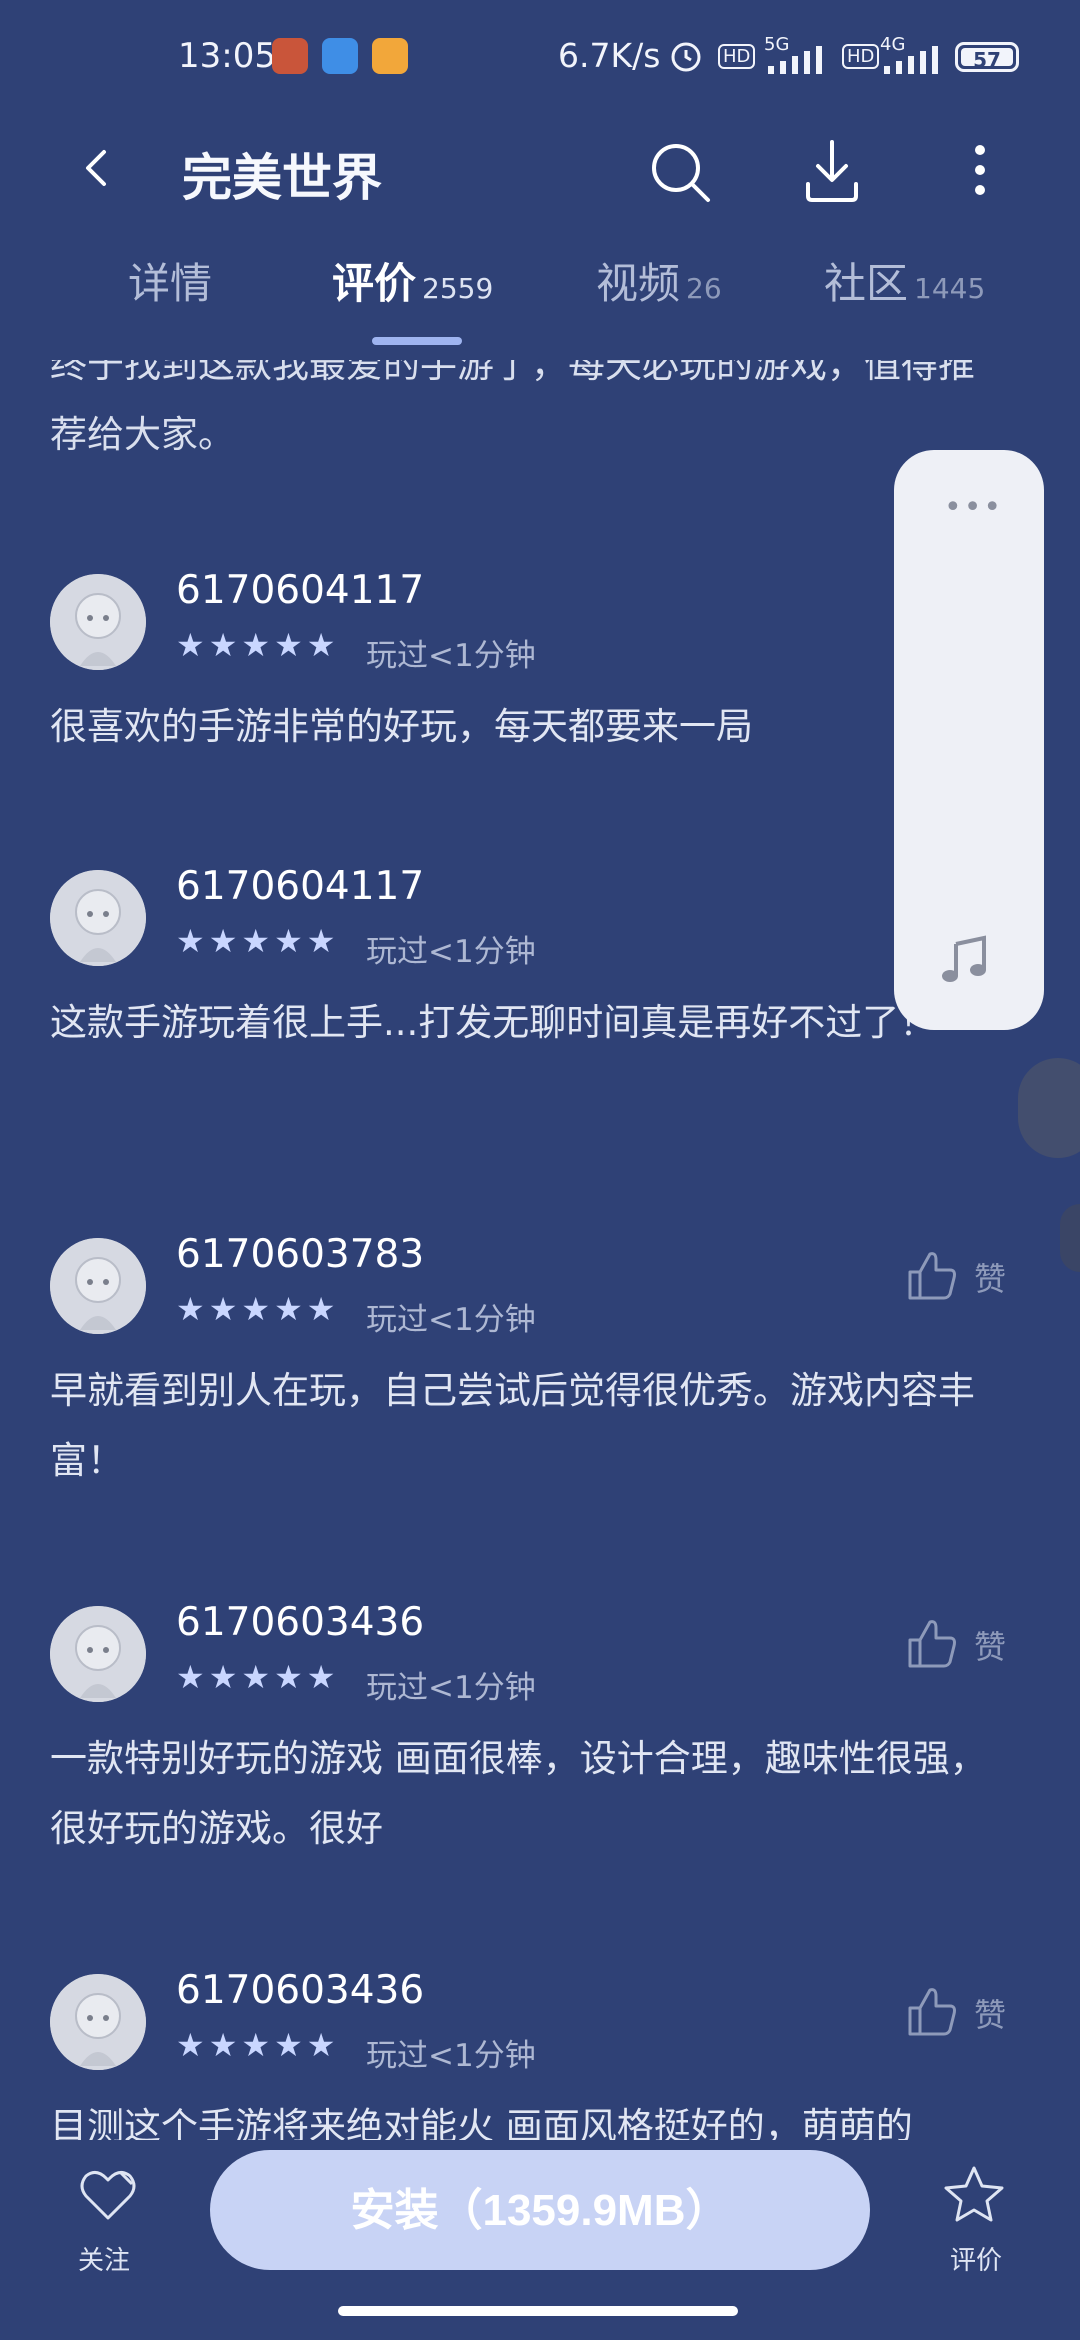 This screenshot has width=1080, height=2340. I want to click on tab-label: 评价, so click(374, 283).